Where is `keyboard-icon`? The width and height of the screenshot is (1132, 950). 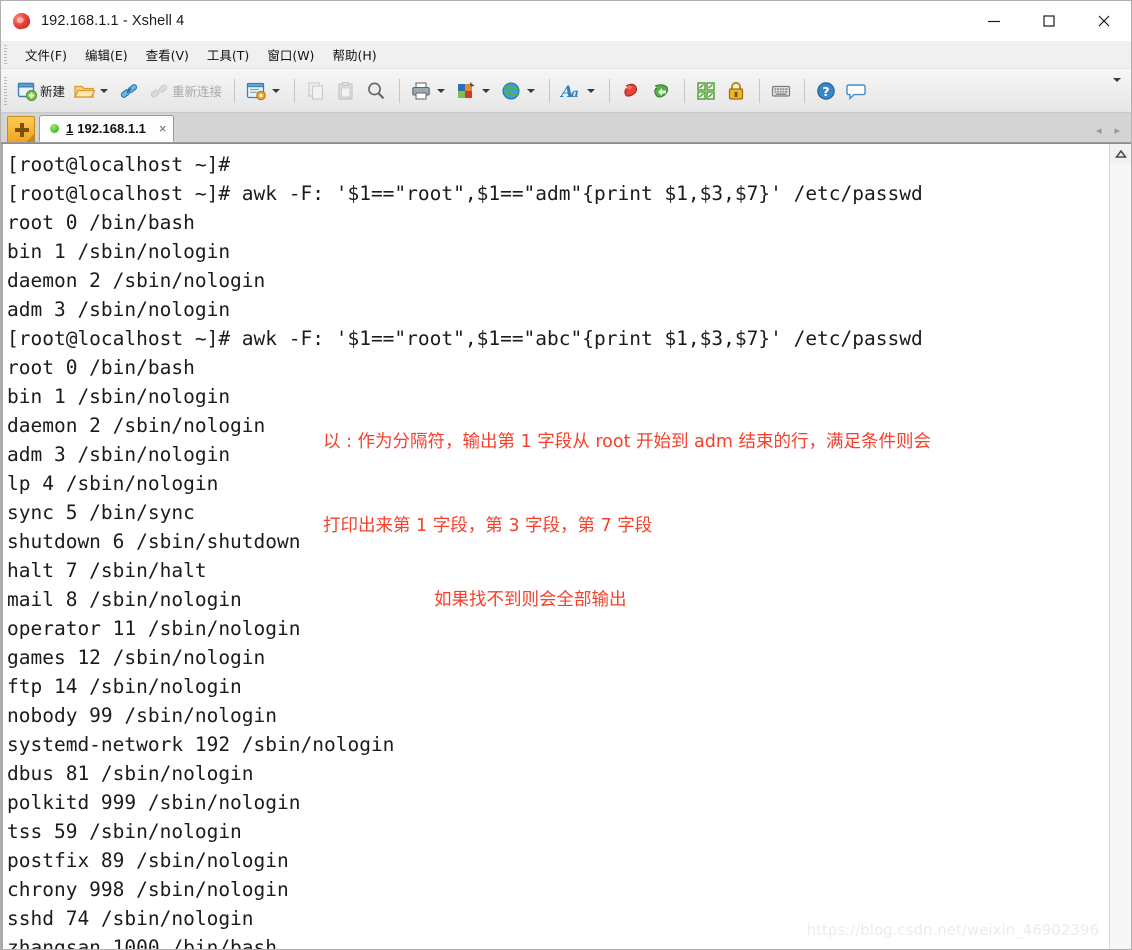
keyboard-icon is located at coordinates (781, 91).